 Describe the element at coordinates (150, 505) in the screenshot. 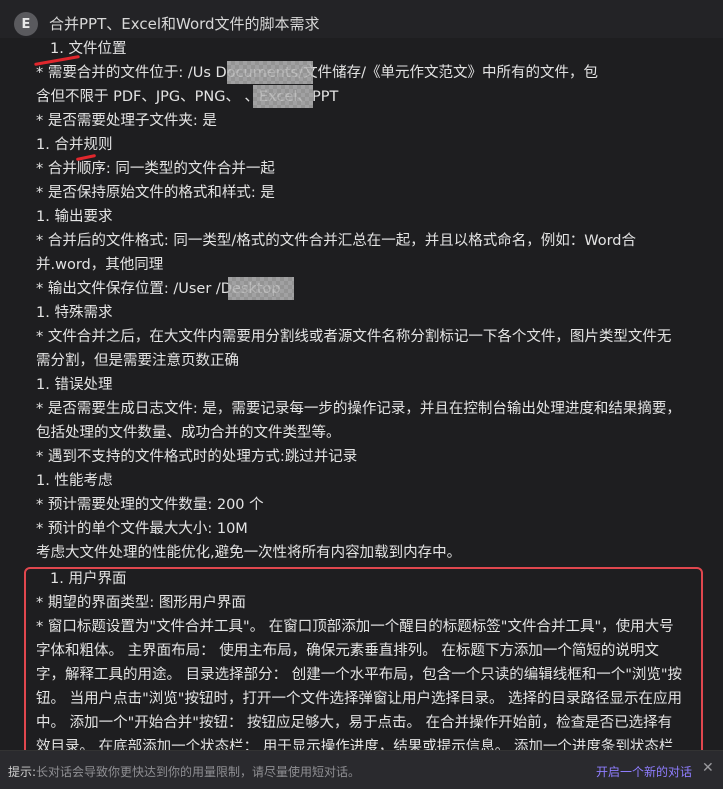

I see `text-line: * 预计需要处理的文件数量: 200 个` at that location.